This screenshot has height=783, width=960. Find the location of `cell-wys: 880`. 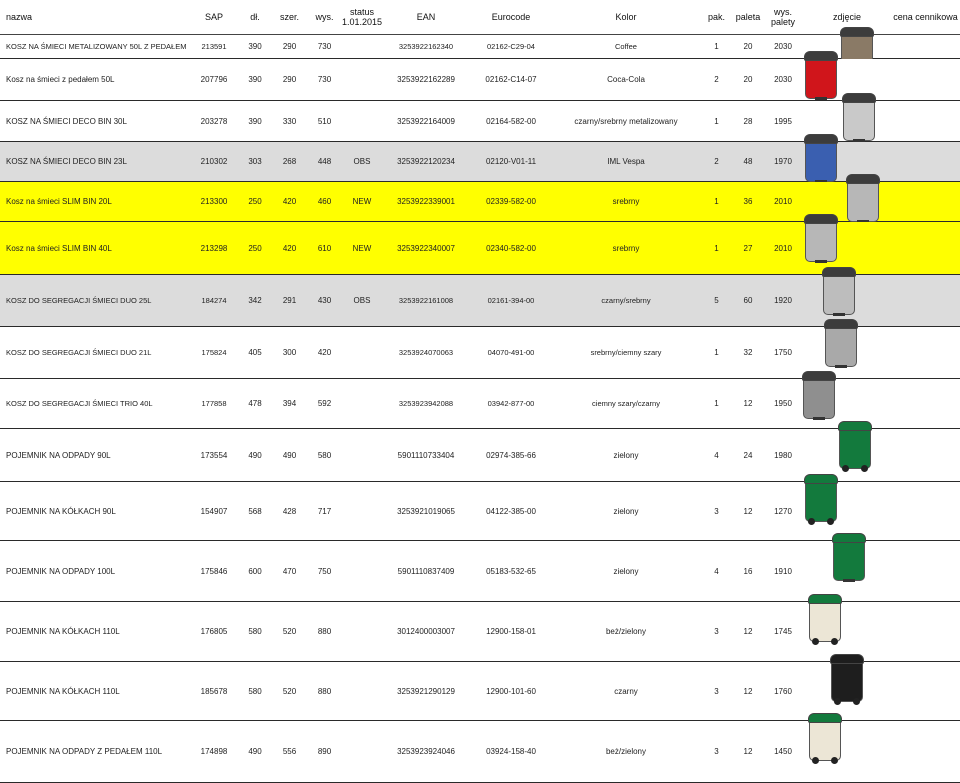

cell-wys: 880 is located at coordinates (324, 631).